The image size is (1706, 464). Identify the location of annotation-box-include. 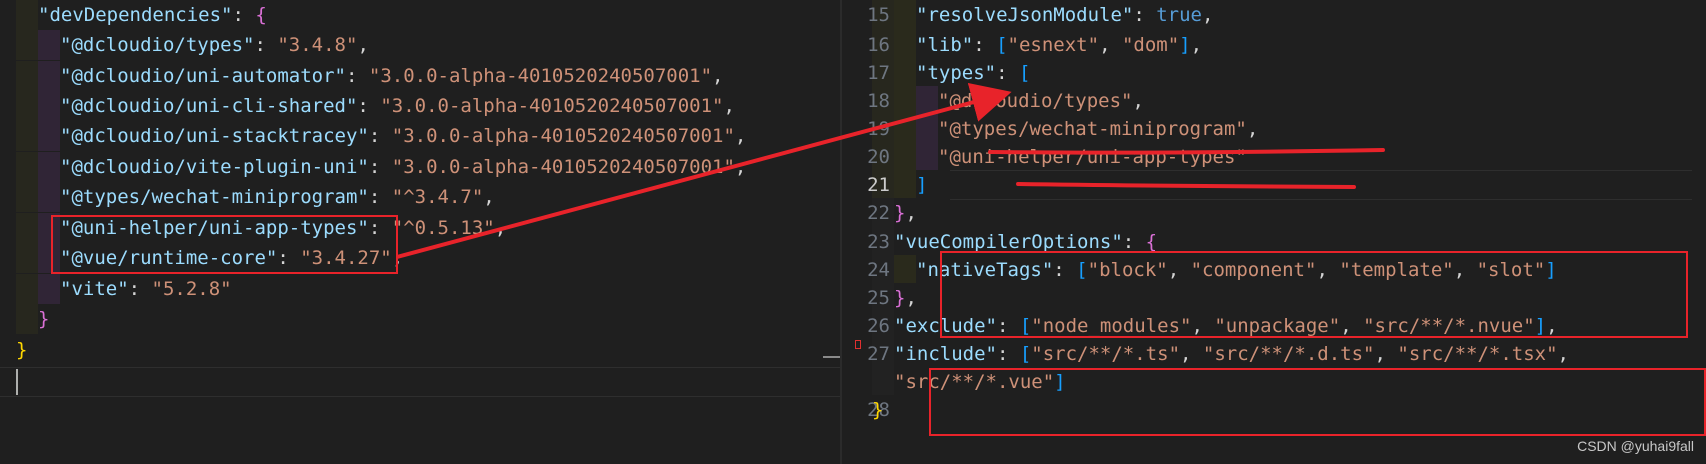
(1317, 402).